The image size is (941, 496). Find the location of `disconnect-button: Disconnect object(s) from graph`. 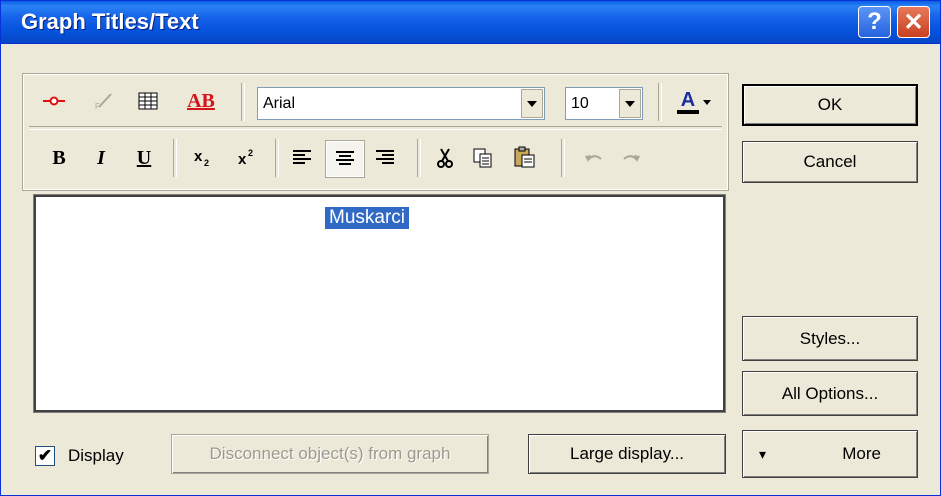

disconnect-button: Disconnect object(s) from graph is located at coordinates (330, 454).